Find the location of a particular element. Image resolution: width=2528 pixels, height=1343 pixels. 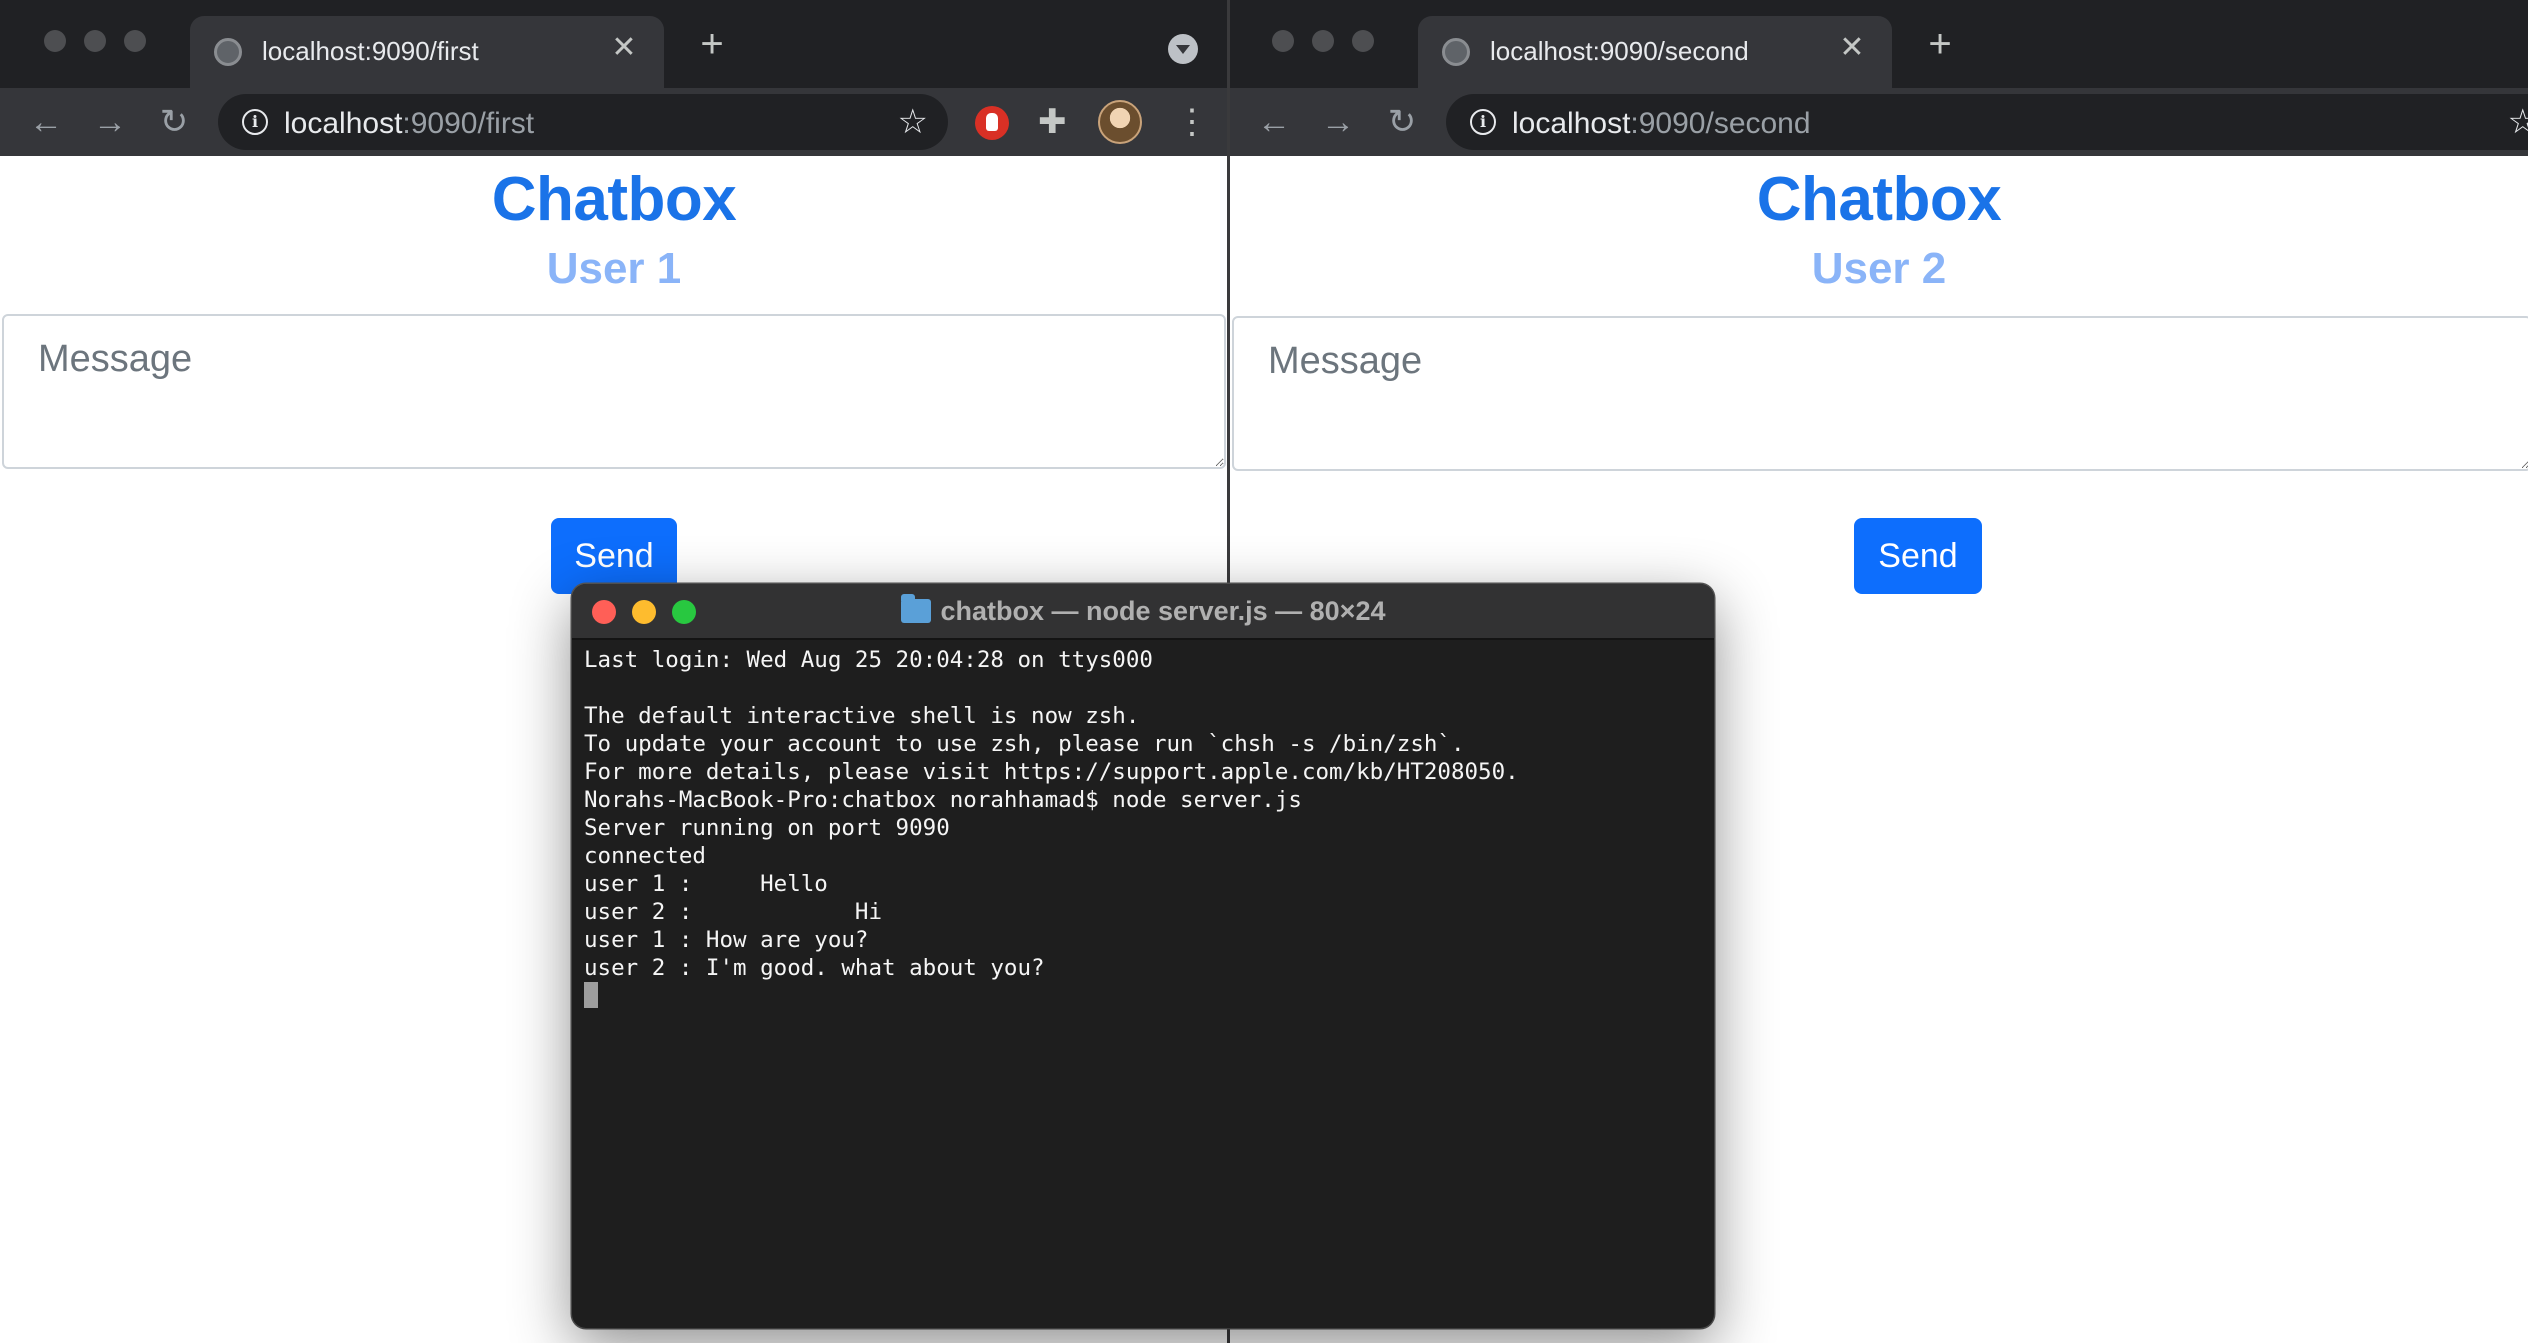

terminal-line: user 2 : Hi is located at coordinates (733, 912).